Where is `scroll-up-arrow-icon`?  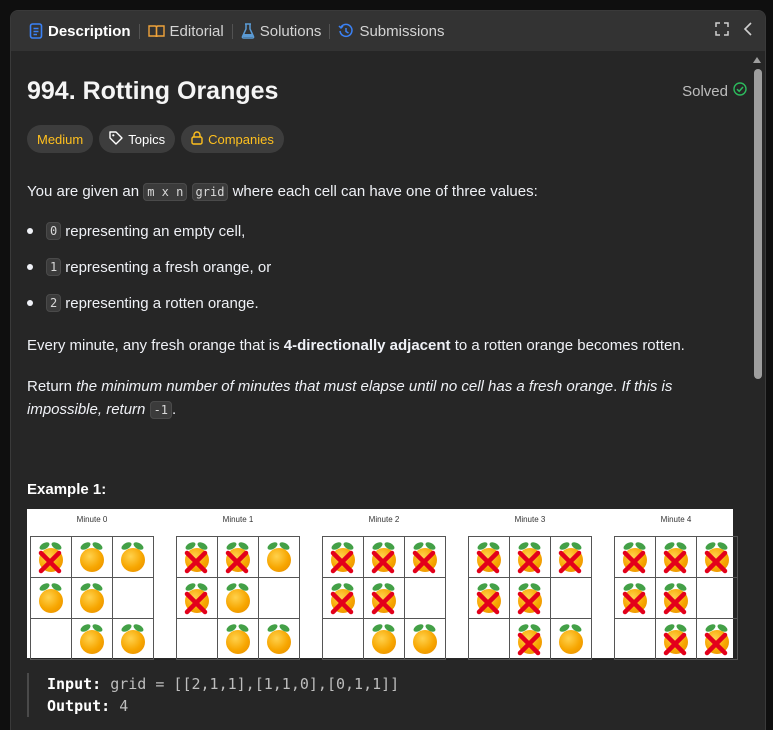 scroll-up-arrow-icon is located at coordinates (757, 60).